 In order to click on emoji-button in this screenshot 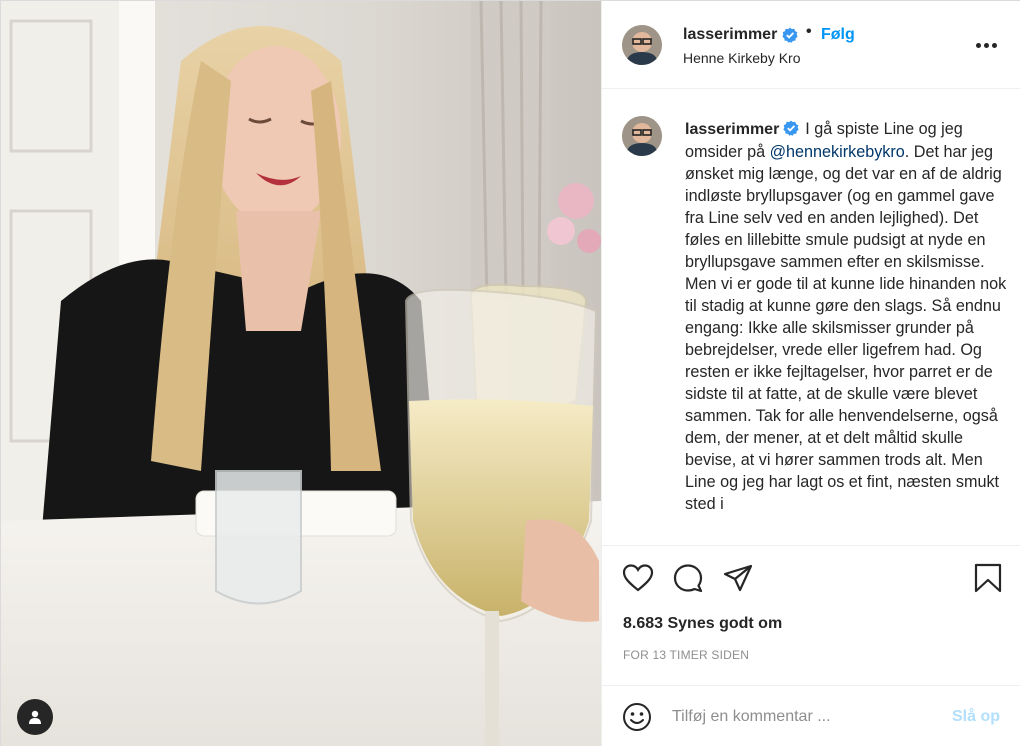, I will do `click(637, 717)`.